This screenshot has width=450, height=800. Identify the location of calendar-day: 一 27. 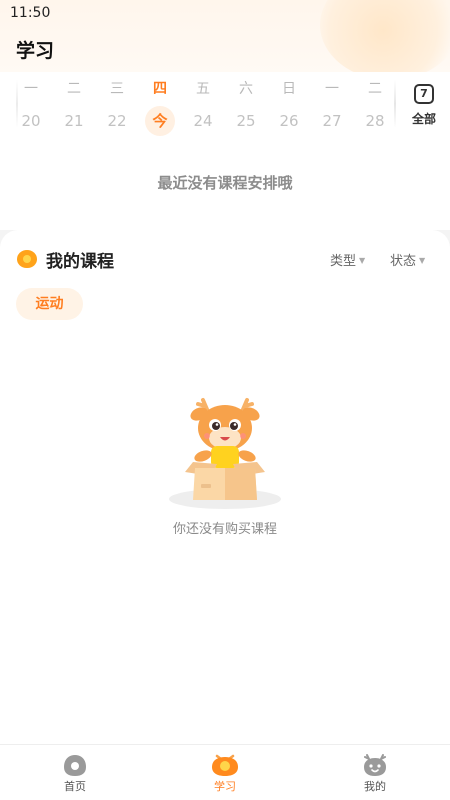
(332, 108).